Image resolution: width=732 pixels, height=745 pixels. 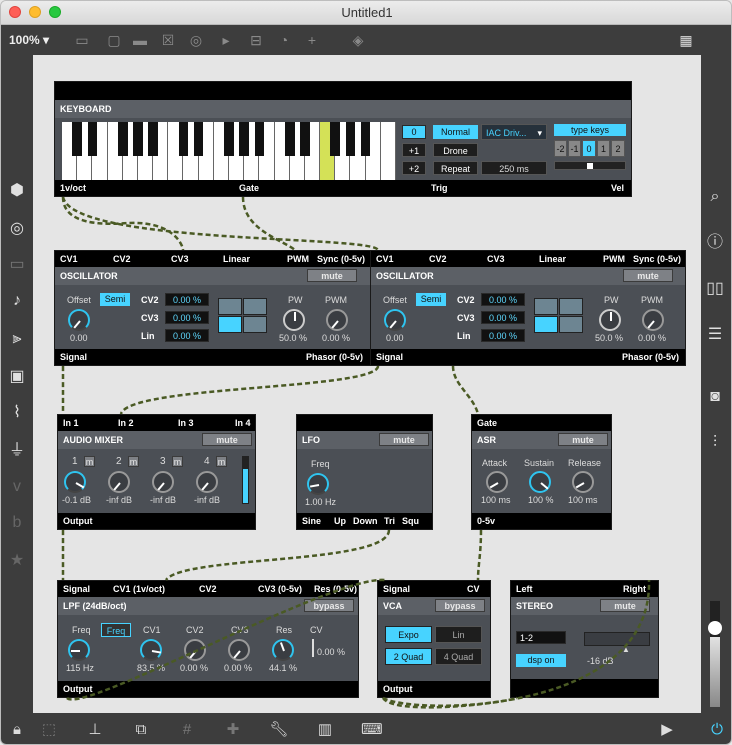 I want to click on osc2-waveform-selector, so click(x=559, y=316).